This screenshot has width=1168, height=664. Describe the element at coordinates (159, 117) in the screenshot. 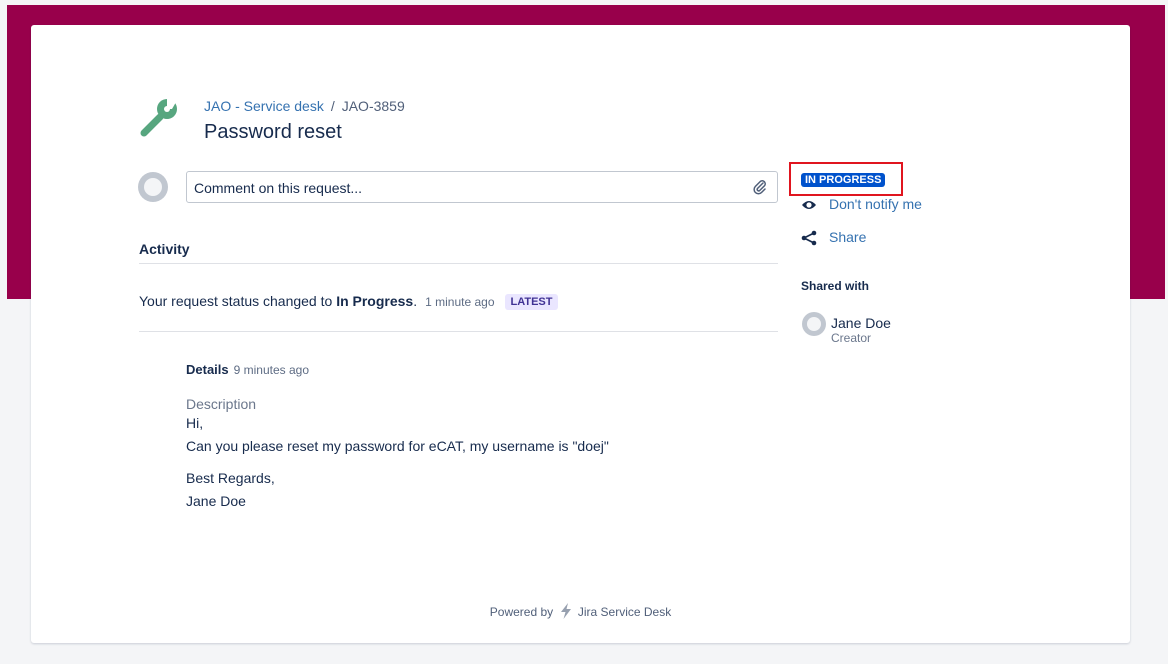

I see `wrench-icon` at that location.